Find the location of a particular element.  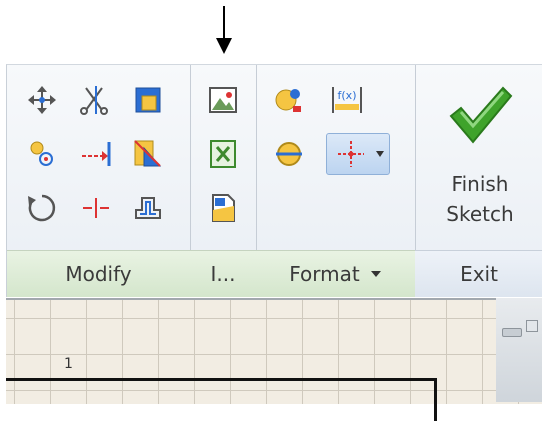

image-icon is located at coordinates (223, 100).